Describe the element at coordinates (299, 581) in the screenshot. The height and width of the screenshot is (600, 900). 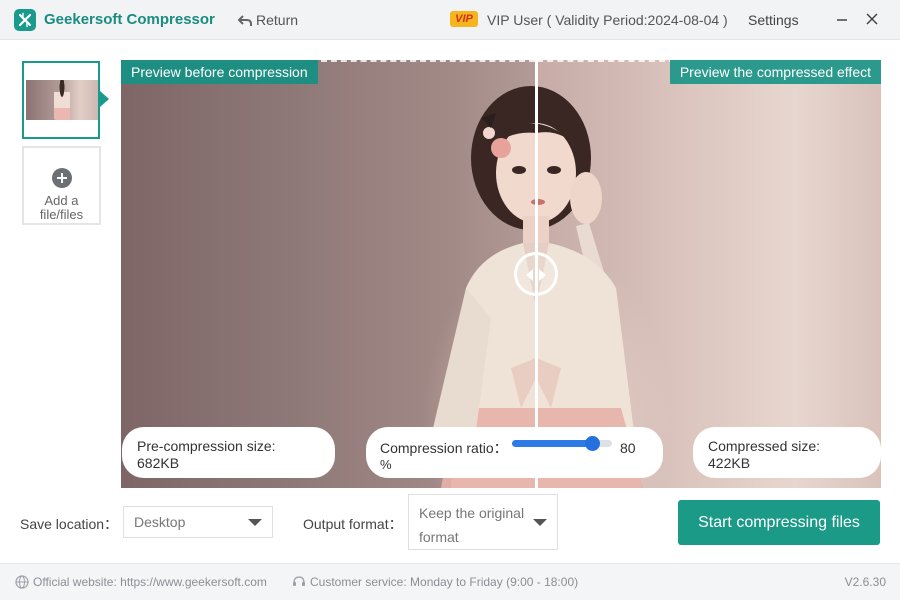
I see `headset-icon` at that location.